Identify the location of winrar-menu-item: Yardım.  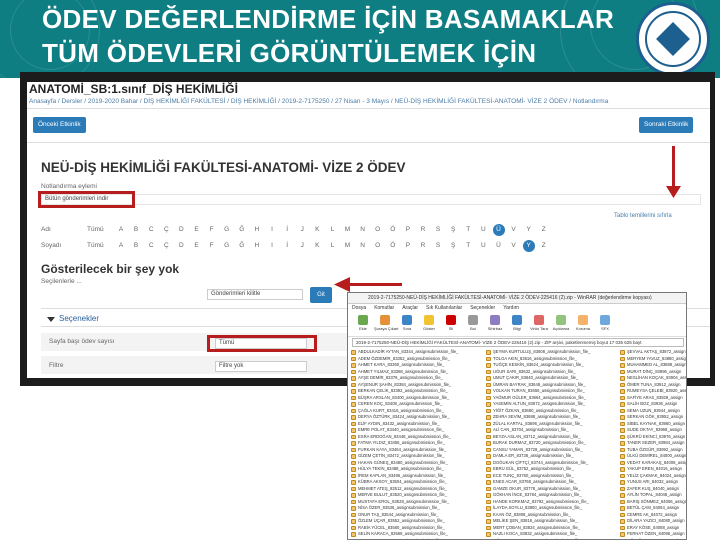
(511, 308).